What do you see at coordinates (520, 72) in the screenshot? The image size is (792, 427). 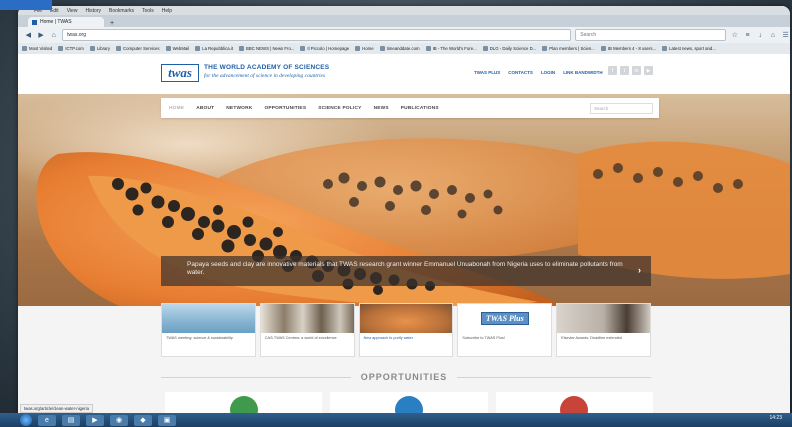 I see `link-contacts: CONTACTS` at bounding box center [520, 72].